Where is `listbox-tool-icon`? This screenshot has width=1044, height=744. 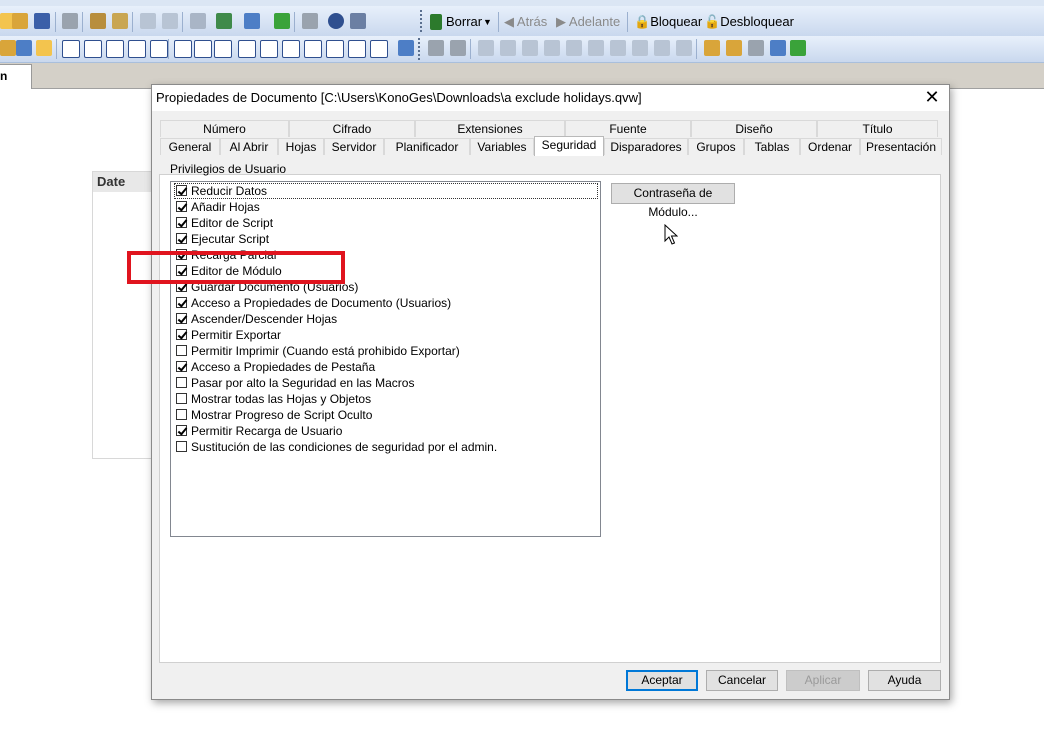
listbox-tool-icon is located at coordinates (71, 49).